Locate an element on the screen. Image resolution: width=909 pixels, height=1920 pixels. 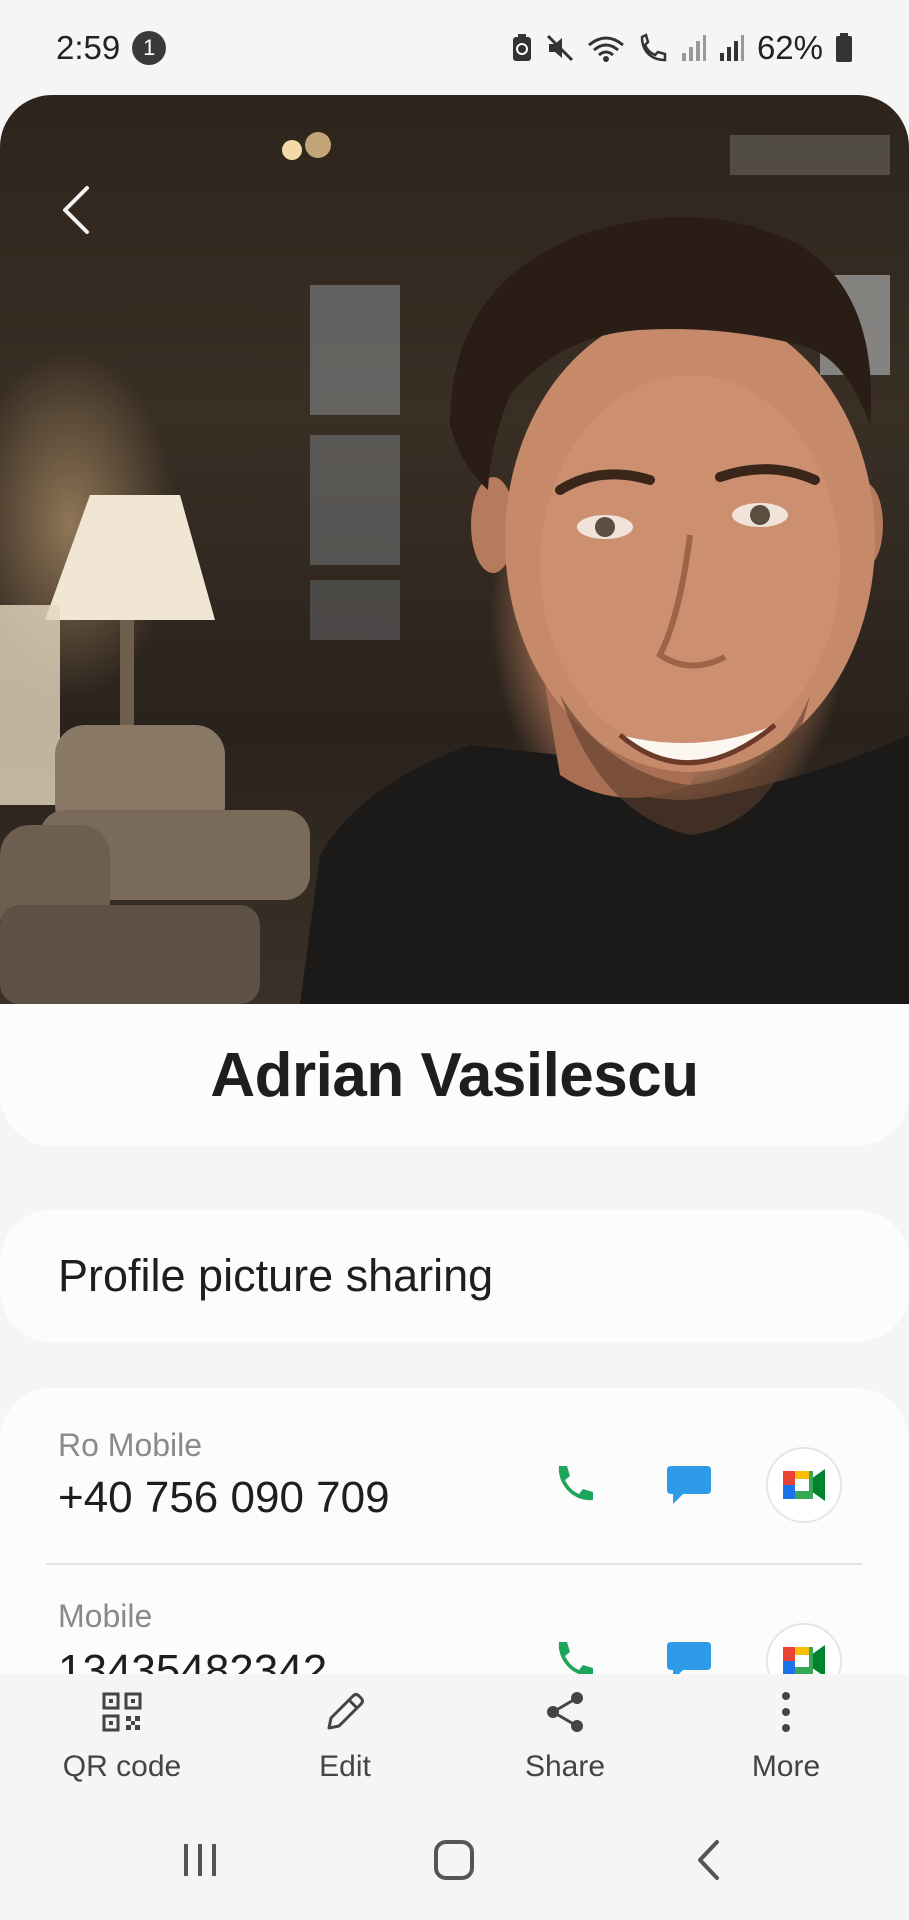
signal-2-icon is located at coordinates (731, 47).